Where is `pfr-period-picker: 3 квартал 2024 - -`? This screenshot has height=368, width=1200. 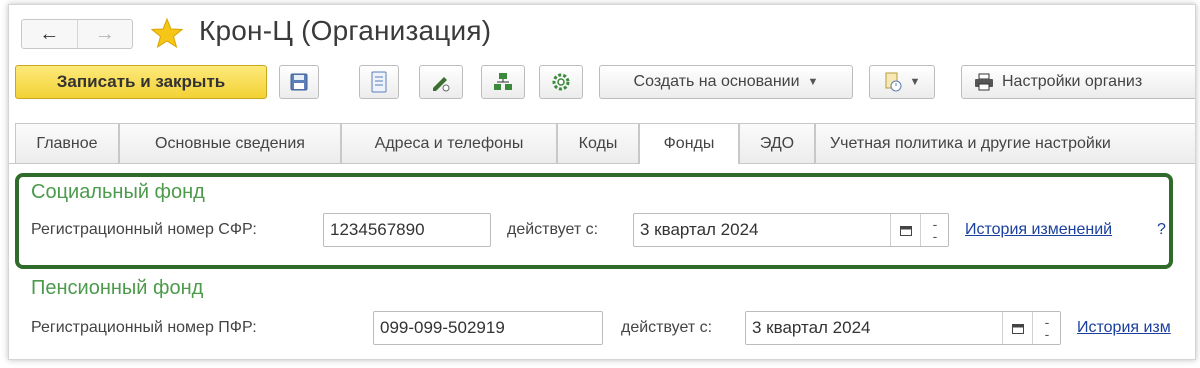 pfr-period-picker: 3 квартал 2024 - - is located at coordinates (903, 328).